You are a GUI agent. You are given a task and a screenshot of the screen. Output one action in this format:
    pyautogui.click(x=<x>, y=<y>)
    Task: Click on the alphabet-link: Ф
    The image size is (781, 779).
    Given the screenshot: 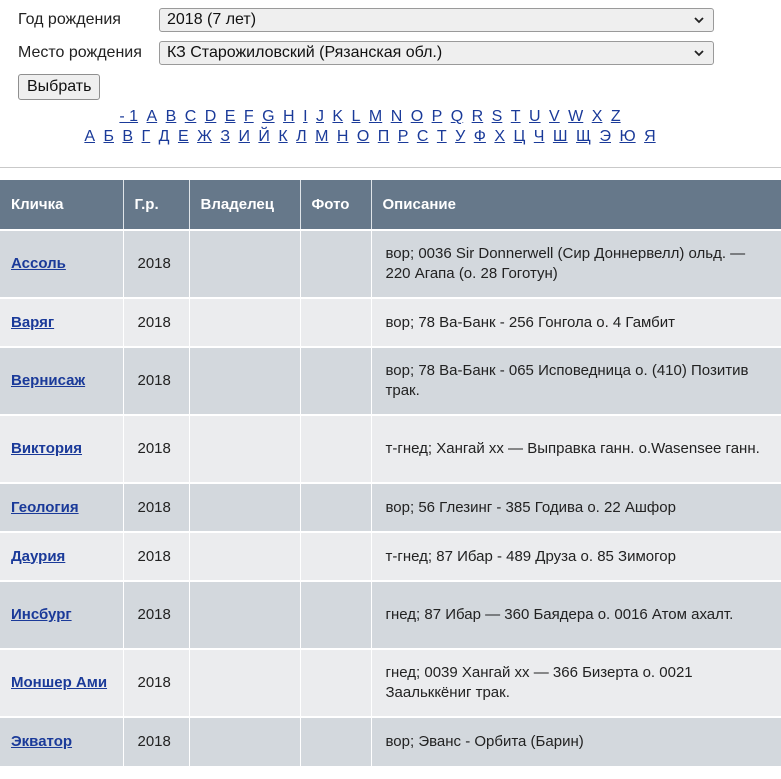 What is the action you would take?
    pyautogui.click(x=480, y=136)
    